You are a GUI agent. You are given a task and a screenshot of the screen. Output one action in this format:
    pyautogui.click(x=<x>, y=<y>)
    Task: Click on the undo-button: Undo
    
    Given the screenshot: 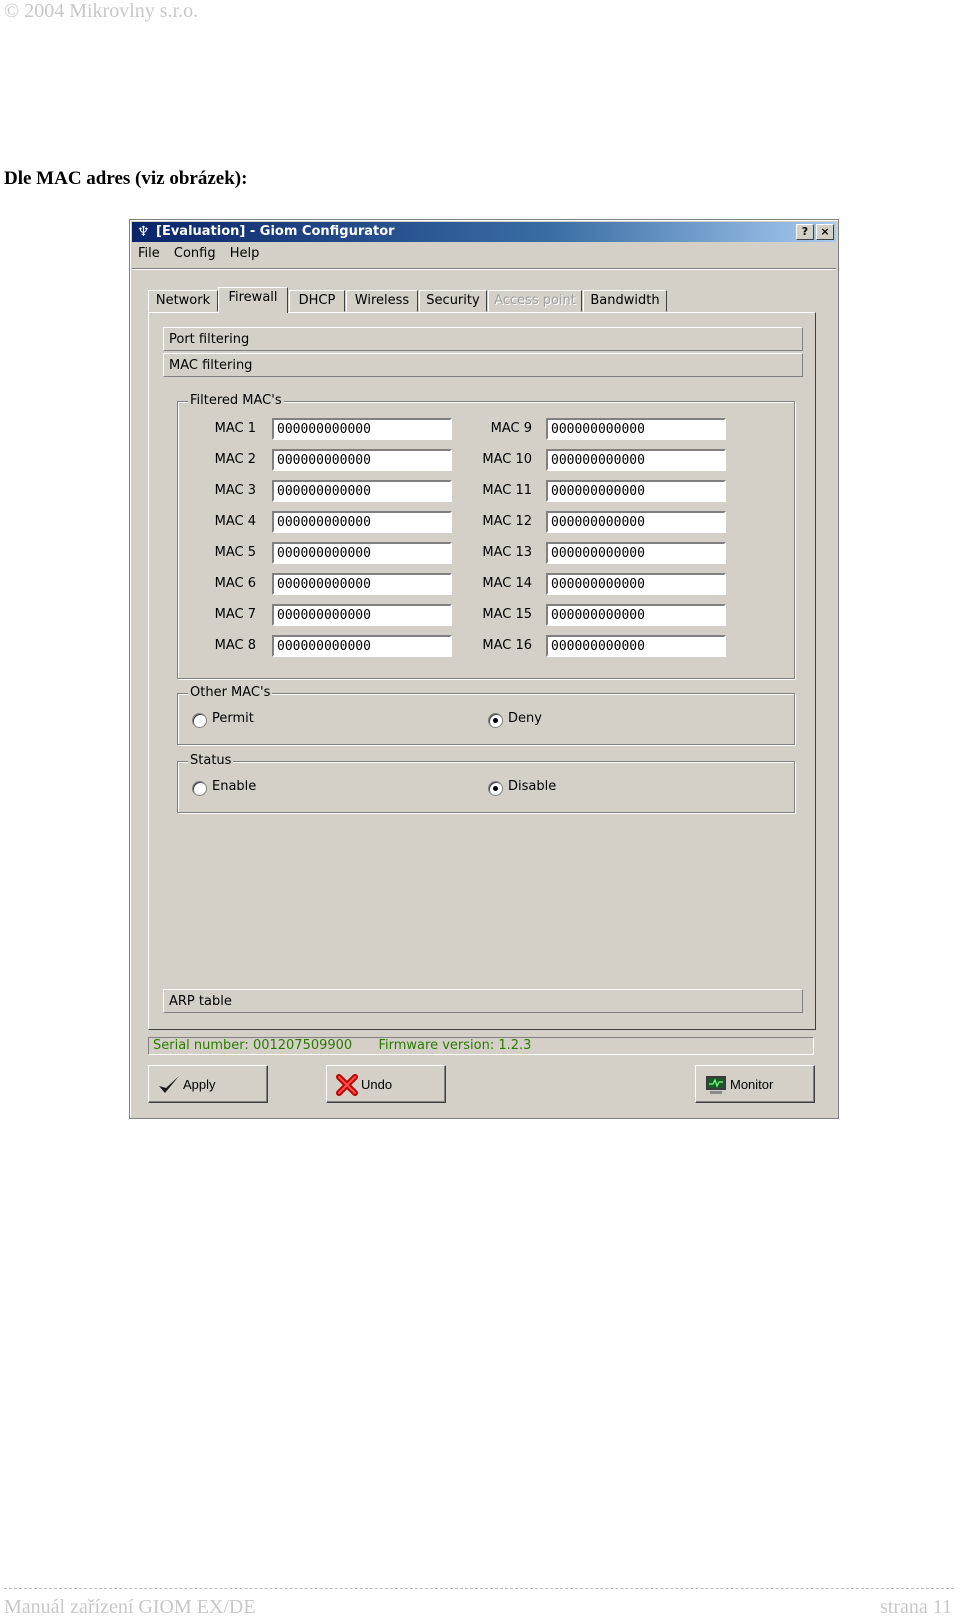 What is the action you would take?
    pyautogui.click(x=386, y=1084)
    